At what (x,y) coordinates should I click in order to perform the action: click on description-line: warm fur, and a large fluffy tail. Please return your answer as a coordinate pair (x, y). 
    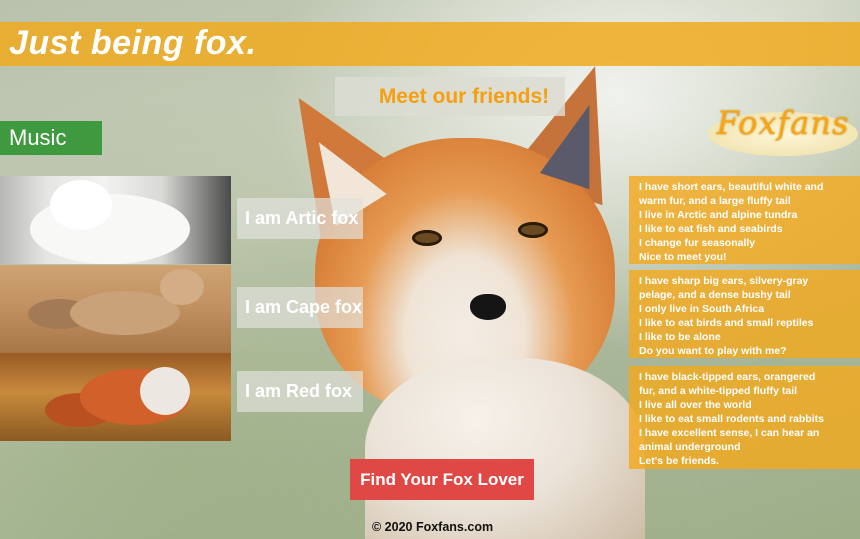
    Looking at the image, I should click on (715, 201).